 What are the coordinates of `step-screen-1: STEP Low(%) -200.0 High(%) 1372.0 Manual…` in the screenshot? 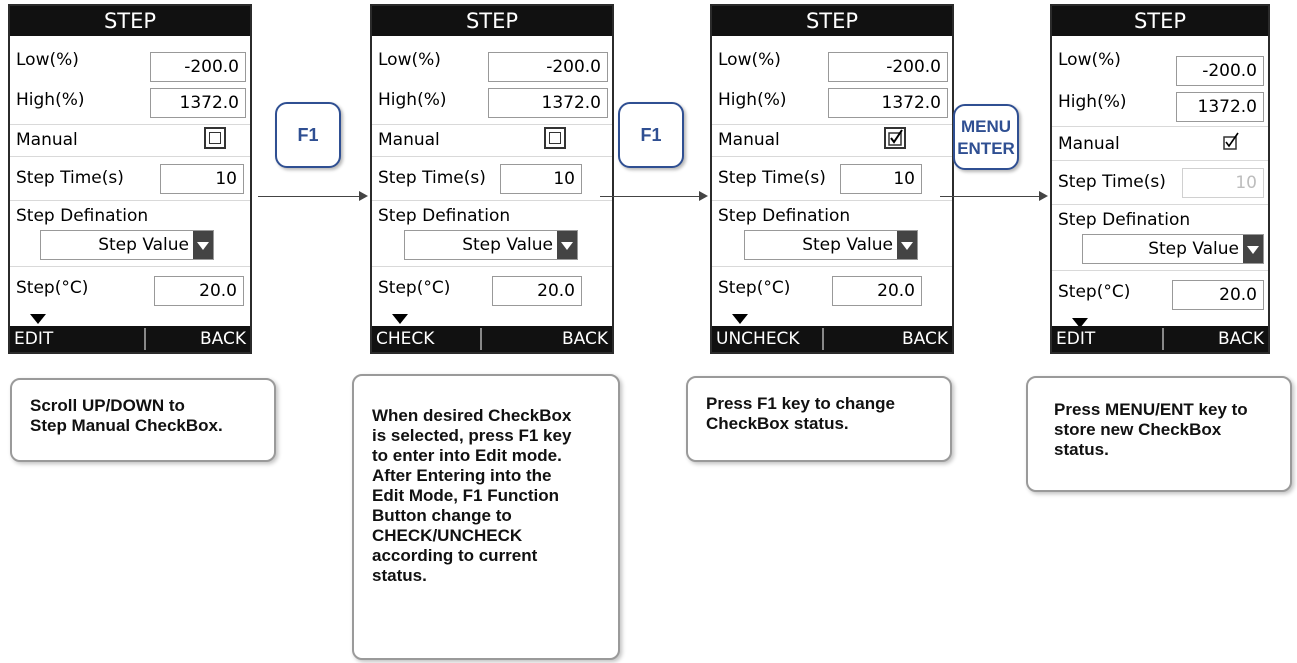 It's located at (130, 179).